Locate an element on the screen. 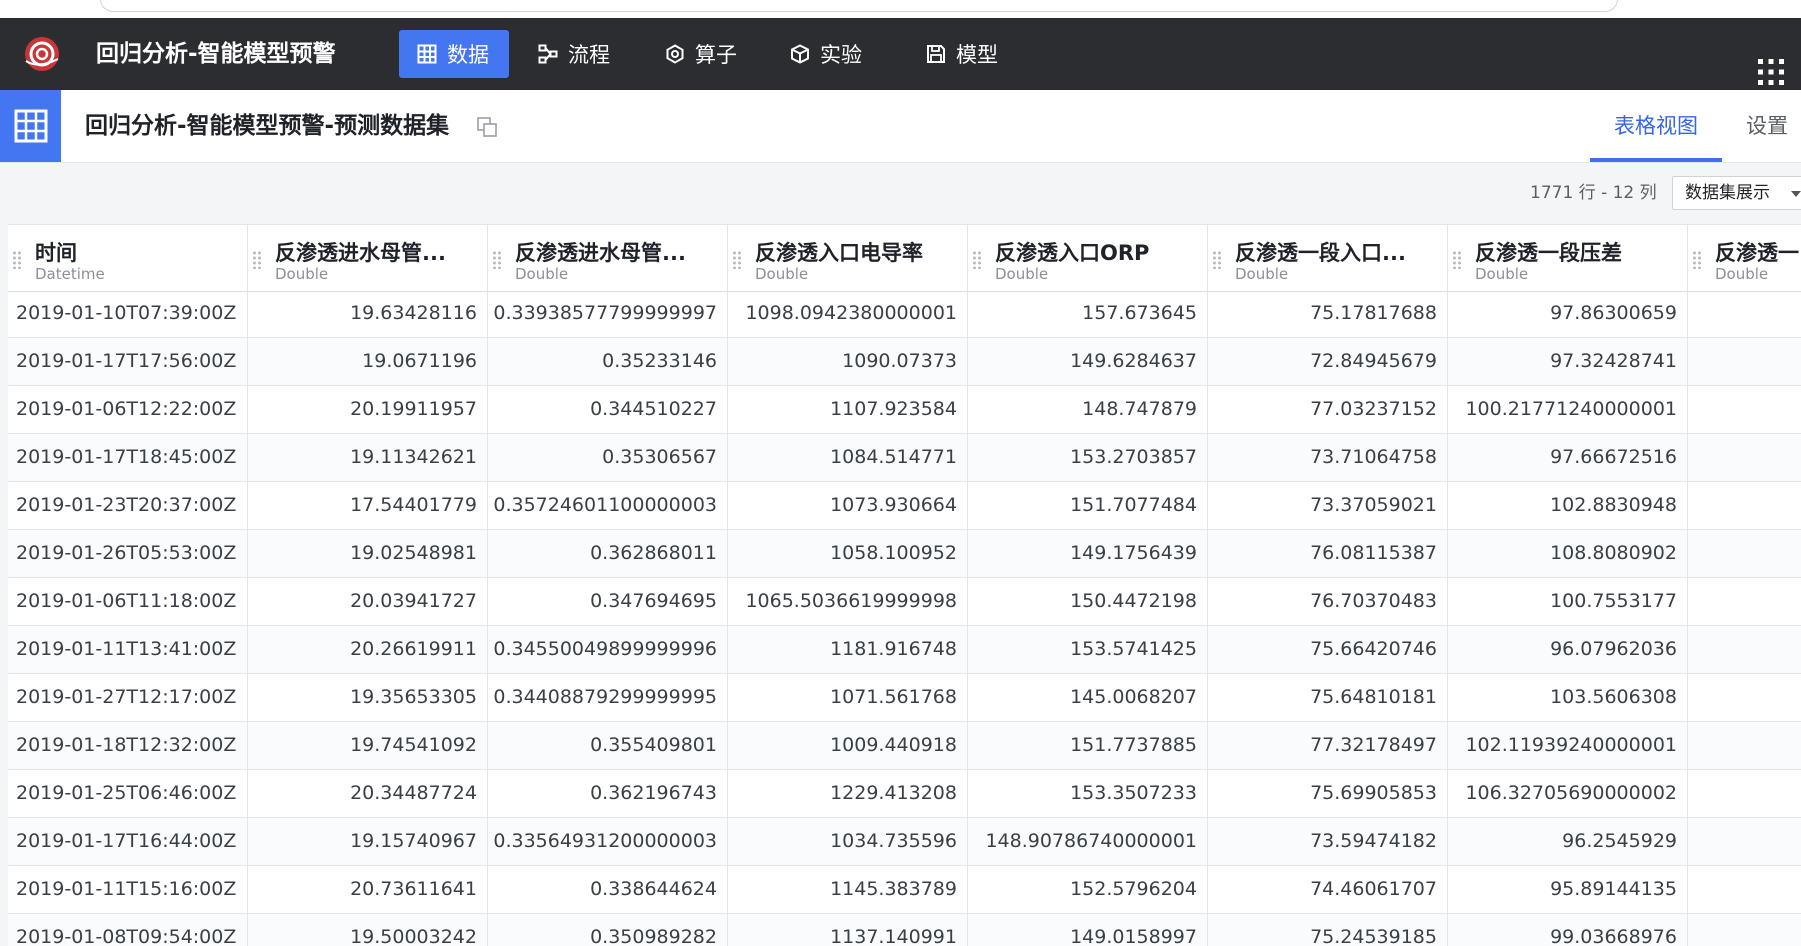  value-cell: 20.19911957 is located at coordinates (368, 409).